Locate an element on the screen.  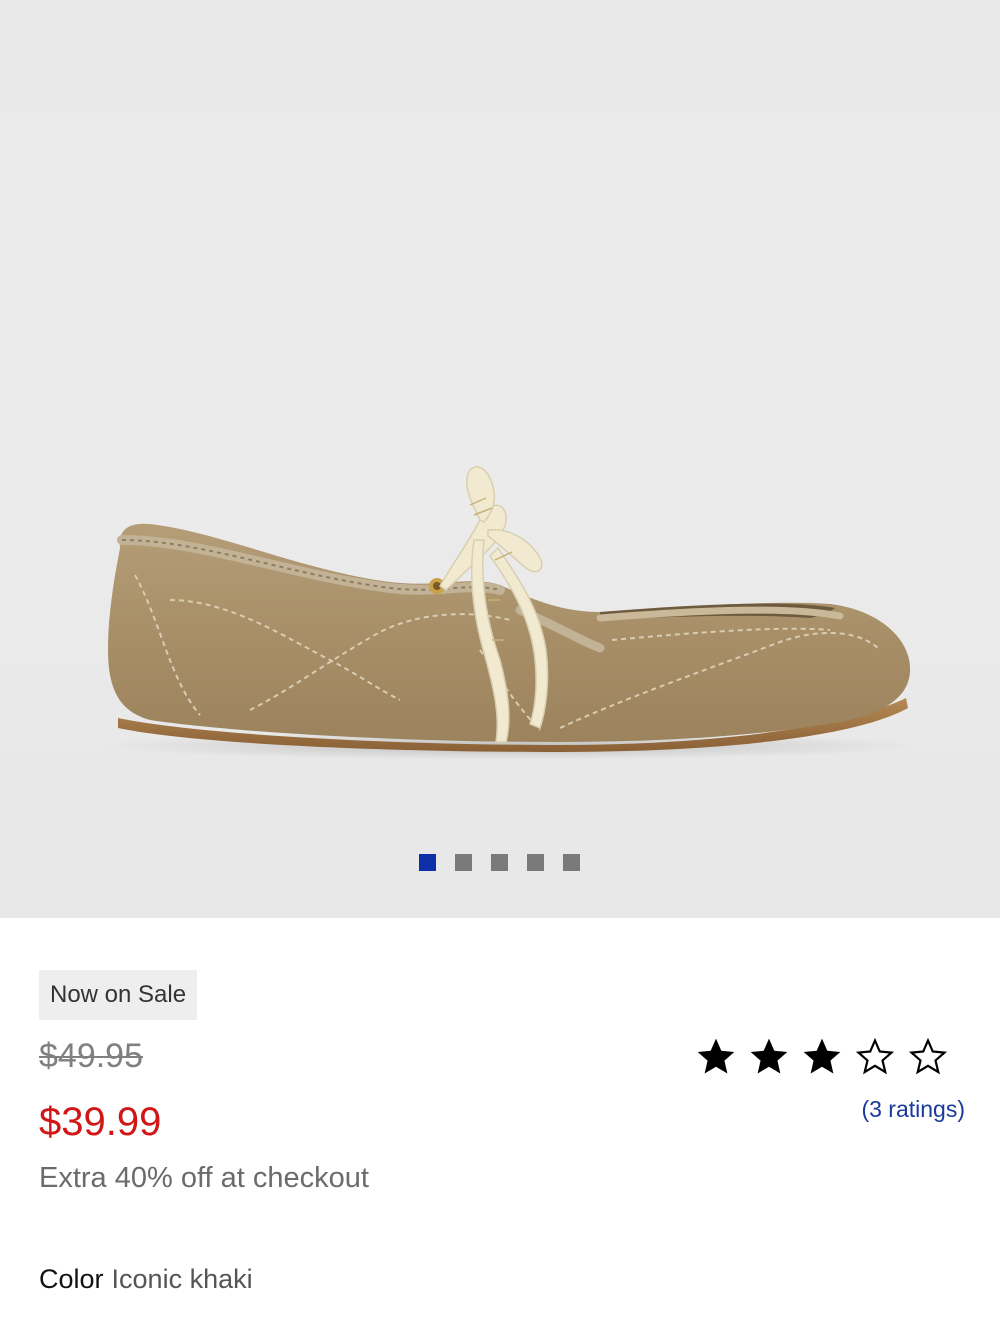
original-price: $49.95 is located at coordinates (91, 1056).